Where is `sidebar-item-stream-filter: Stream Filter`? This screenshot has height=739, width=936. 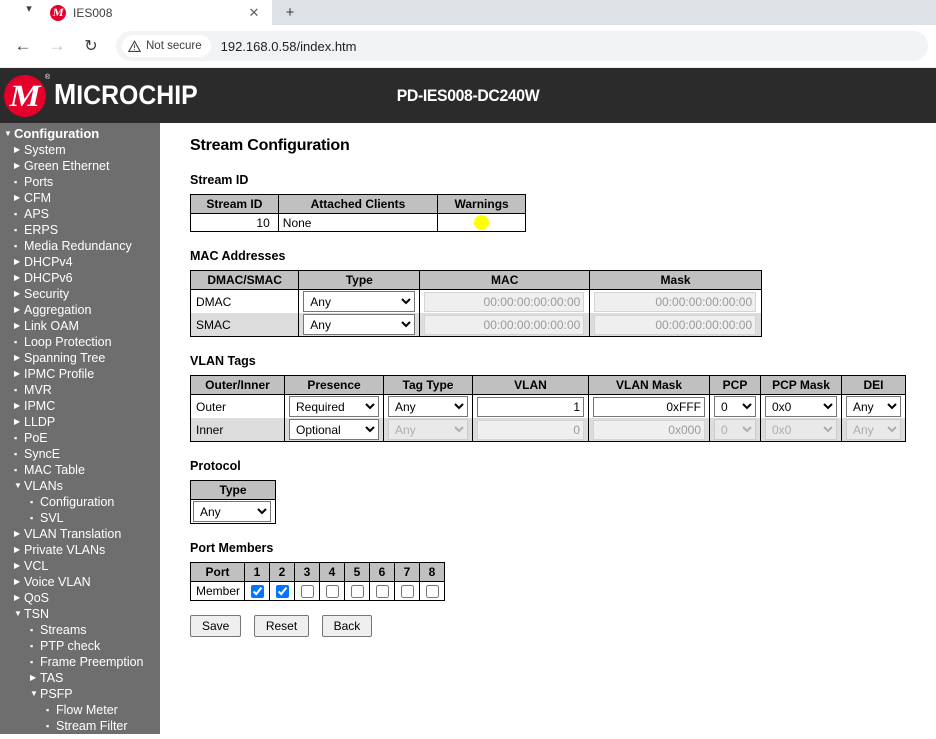
sidebar-item-stream-filter: Stream Filter is located at coordinates (80, 726).